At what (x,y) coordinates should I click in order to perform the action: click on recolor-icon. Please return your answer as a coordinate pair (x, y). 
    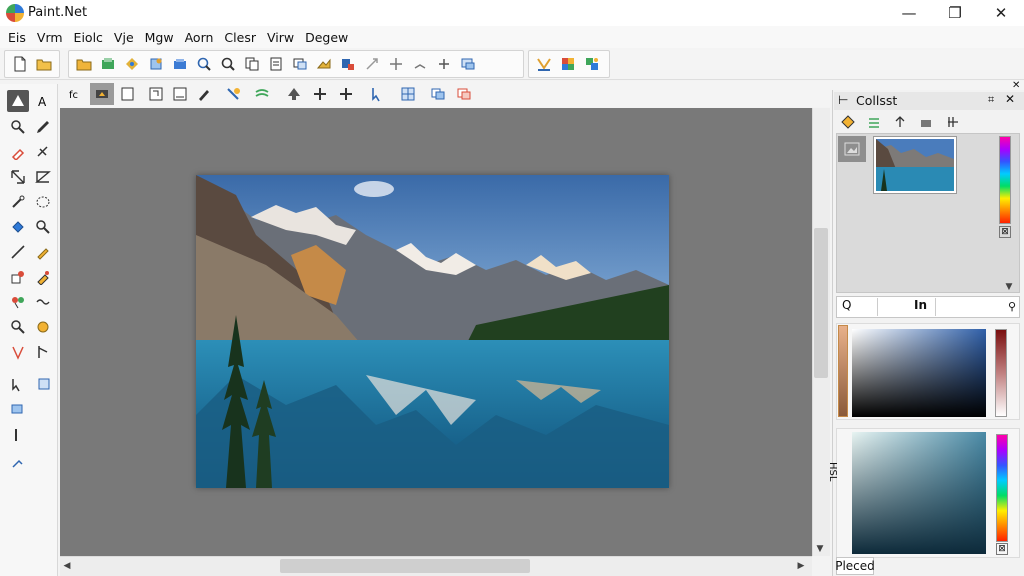
    Looking at the image, I should click on (43, 277).